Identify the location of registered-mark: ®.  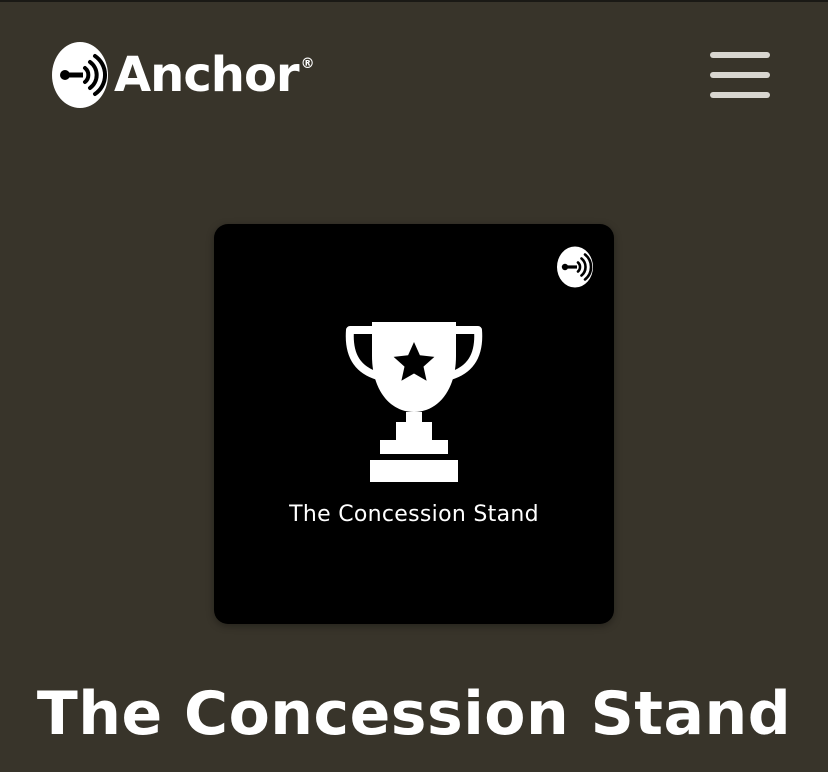
(307, 64).